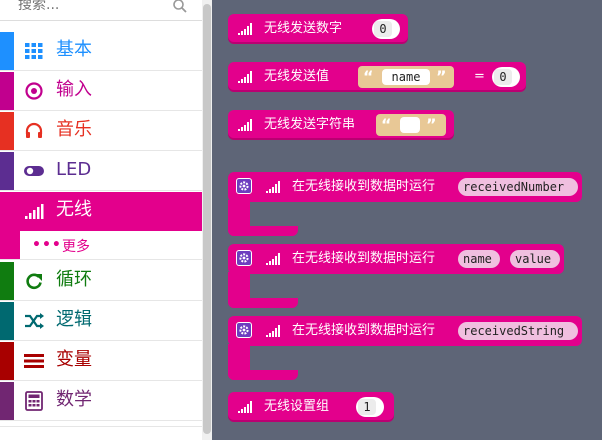 The width and height of the screenshot is (602, 440). Describe the element at coordinates (303, 28) in the screenshot. I see `block-label: 无线发送数字` at that location.